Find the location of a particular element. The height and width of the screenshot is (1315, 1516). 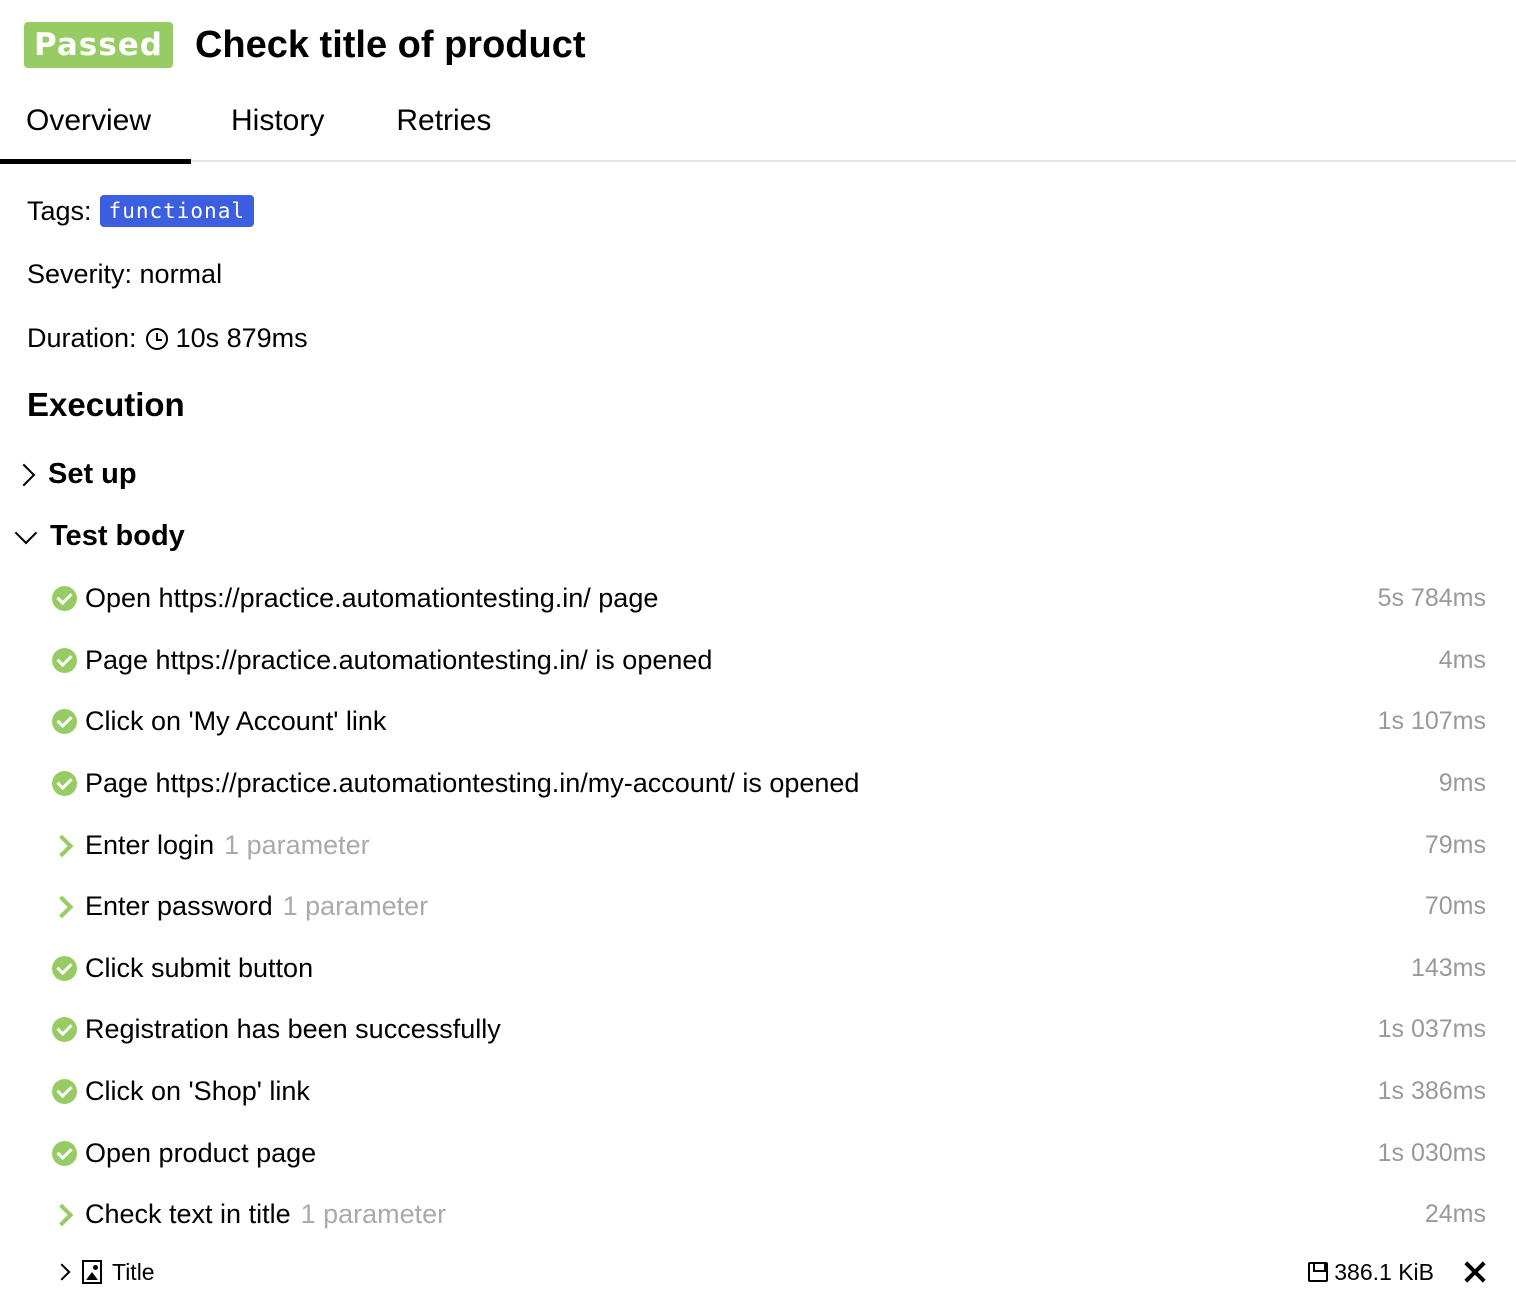

step-name: Enter password is located at coordinates (179, 905).